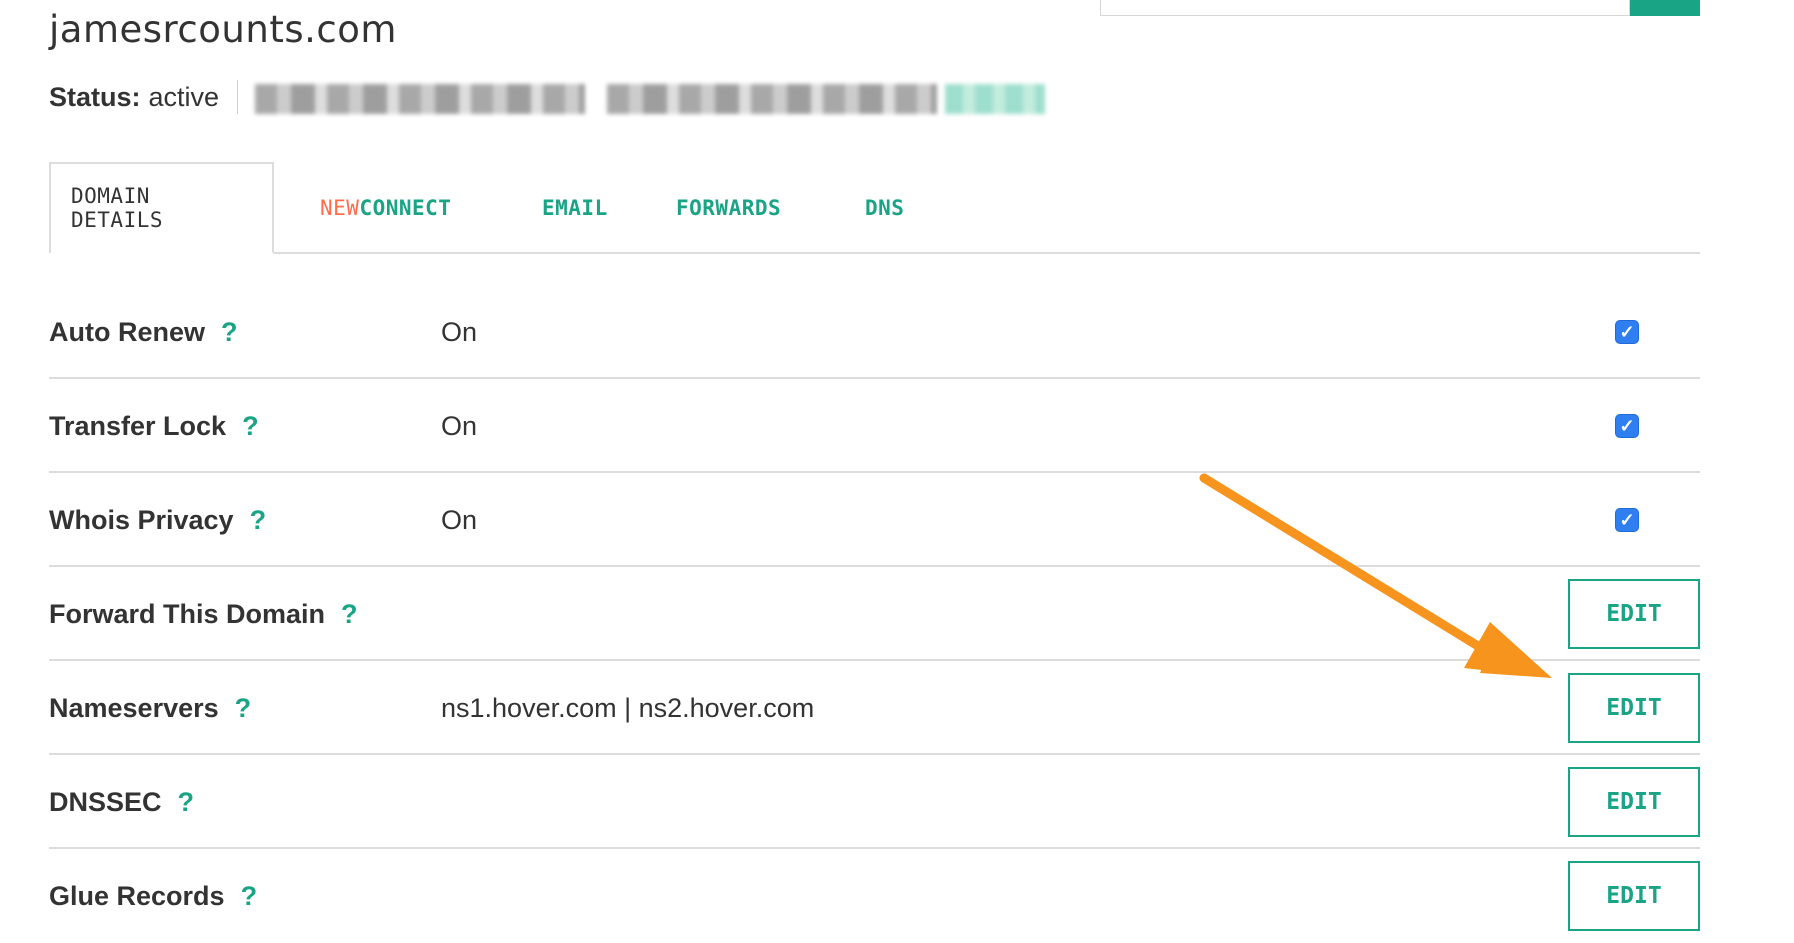 This screenshot has height=943, width=1794. I want to click on search-button, so click(1665, 8).